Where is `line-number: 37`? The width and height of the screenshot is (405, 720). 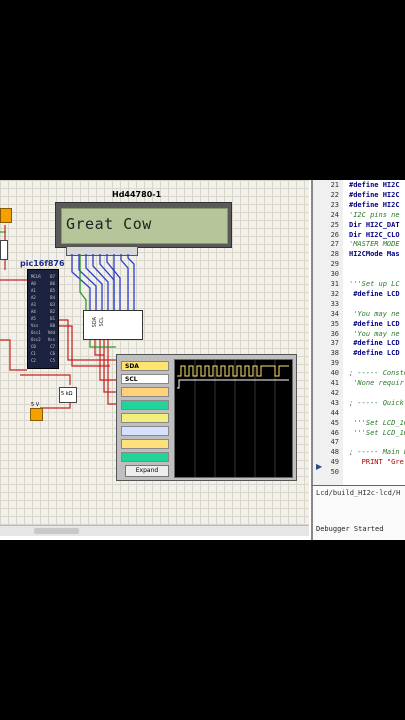 line-number: 37 is located at coordinates (334, 343).